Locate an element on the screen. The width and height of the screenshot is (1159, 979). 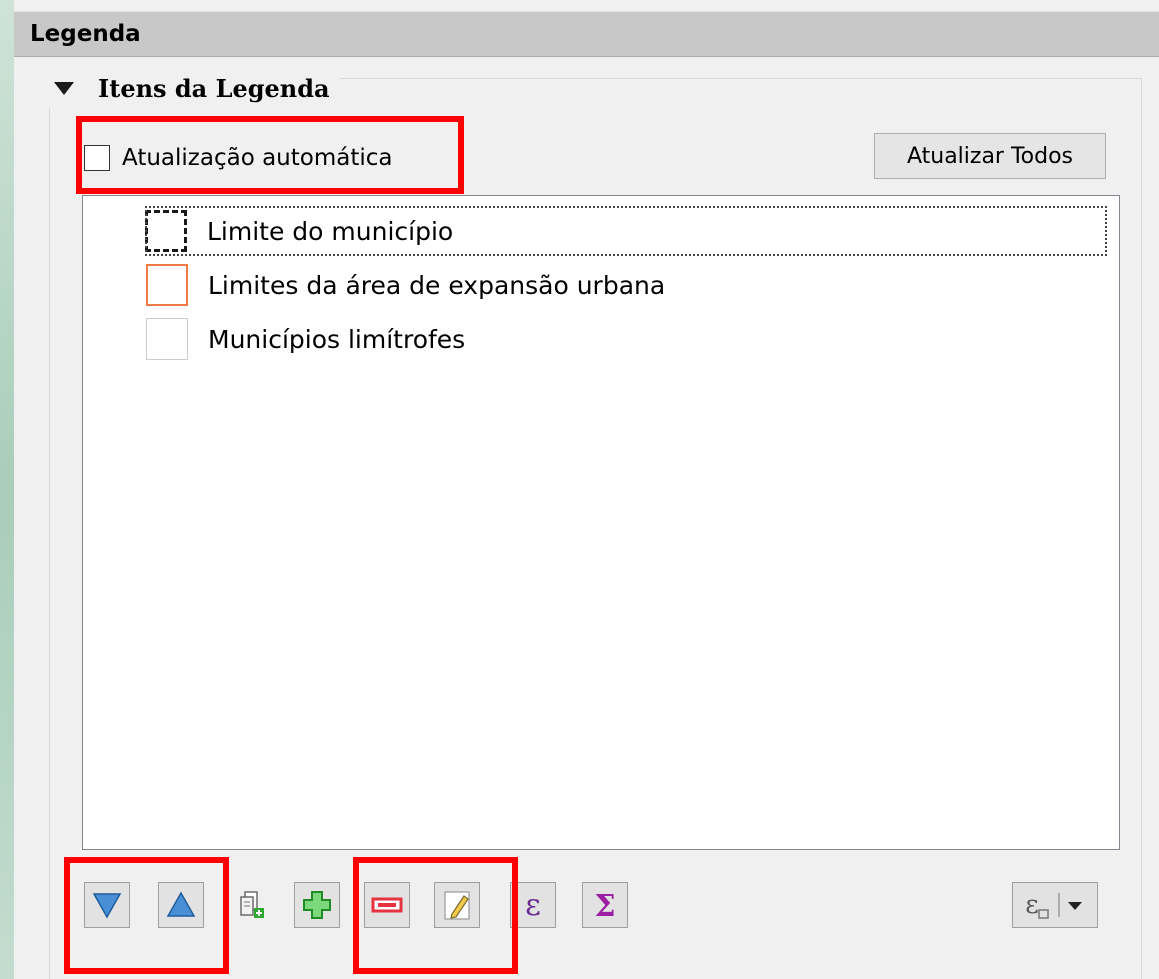
add-group-icon is located at coordinates (252, 904).